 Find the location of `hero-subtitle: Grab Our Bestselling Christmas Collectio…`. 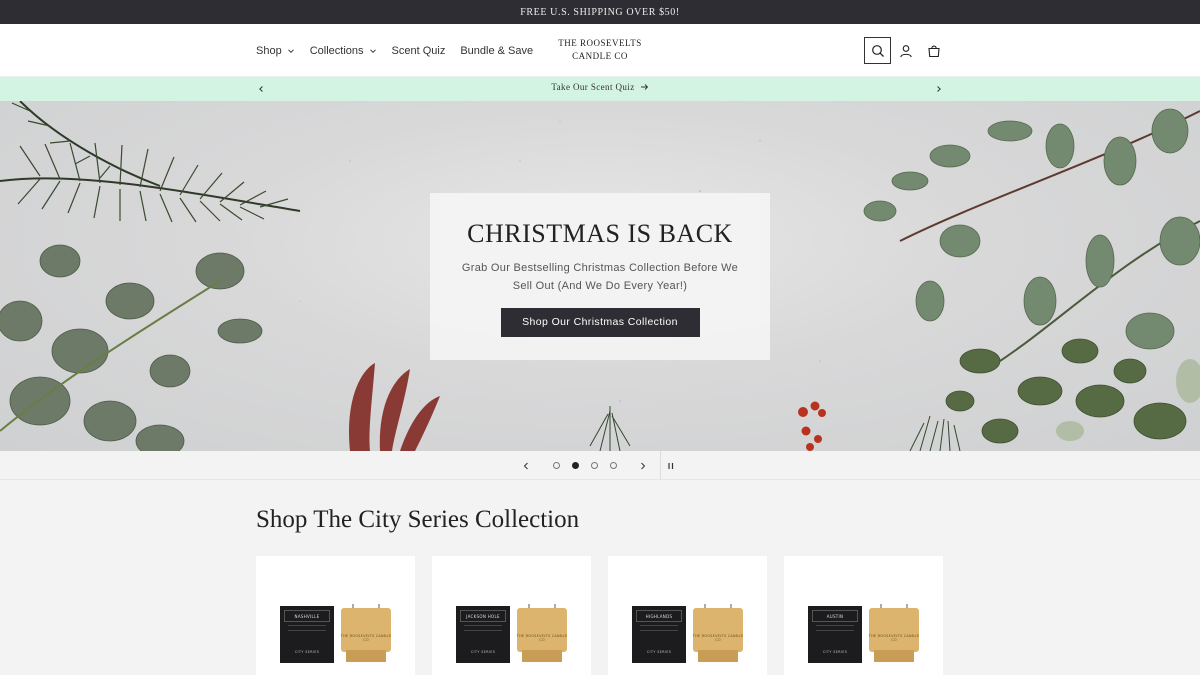

hero-subtitle: Grab Our Bestselling Christmas Collectio… is located at coordinates (600, 277).